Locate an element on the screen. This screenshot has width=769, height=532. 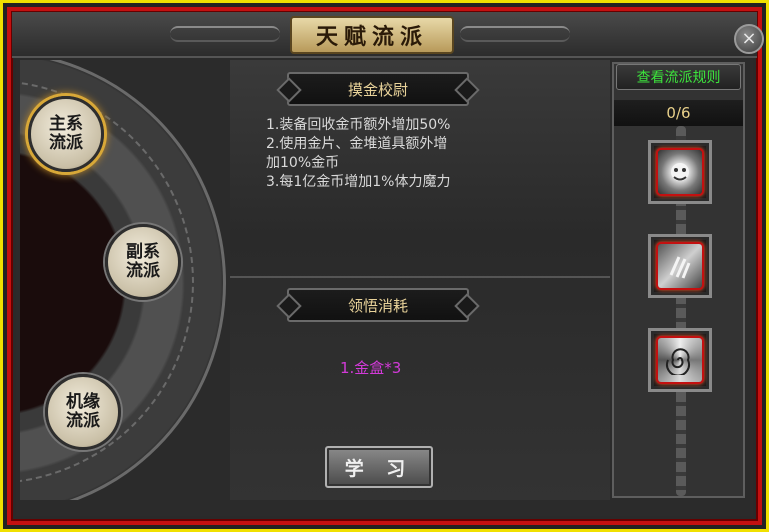
beast-skill-icon is located at coordinates (680, 172).